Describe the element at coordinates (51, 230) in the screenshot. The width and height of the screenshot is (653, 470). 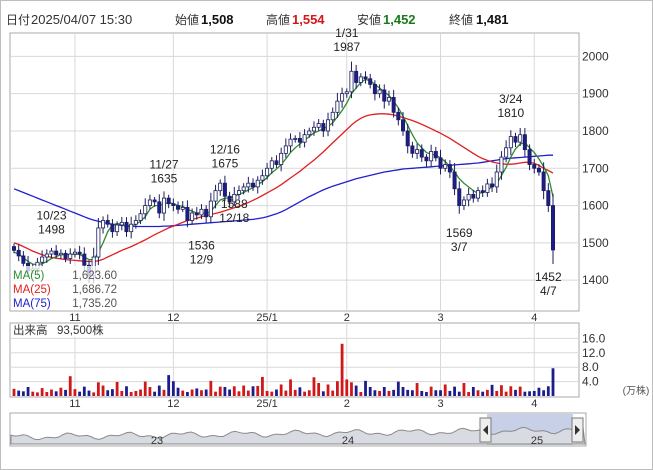
I see `annotation-value: 1498` at that location.